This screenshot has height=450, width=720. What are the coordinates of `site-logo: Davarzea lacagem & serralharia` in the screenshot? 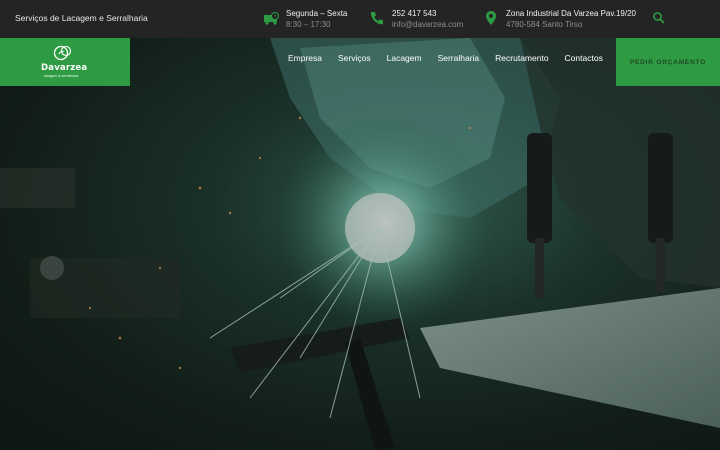 It's located at (65, 62).